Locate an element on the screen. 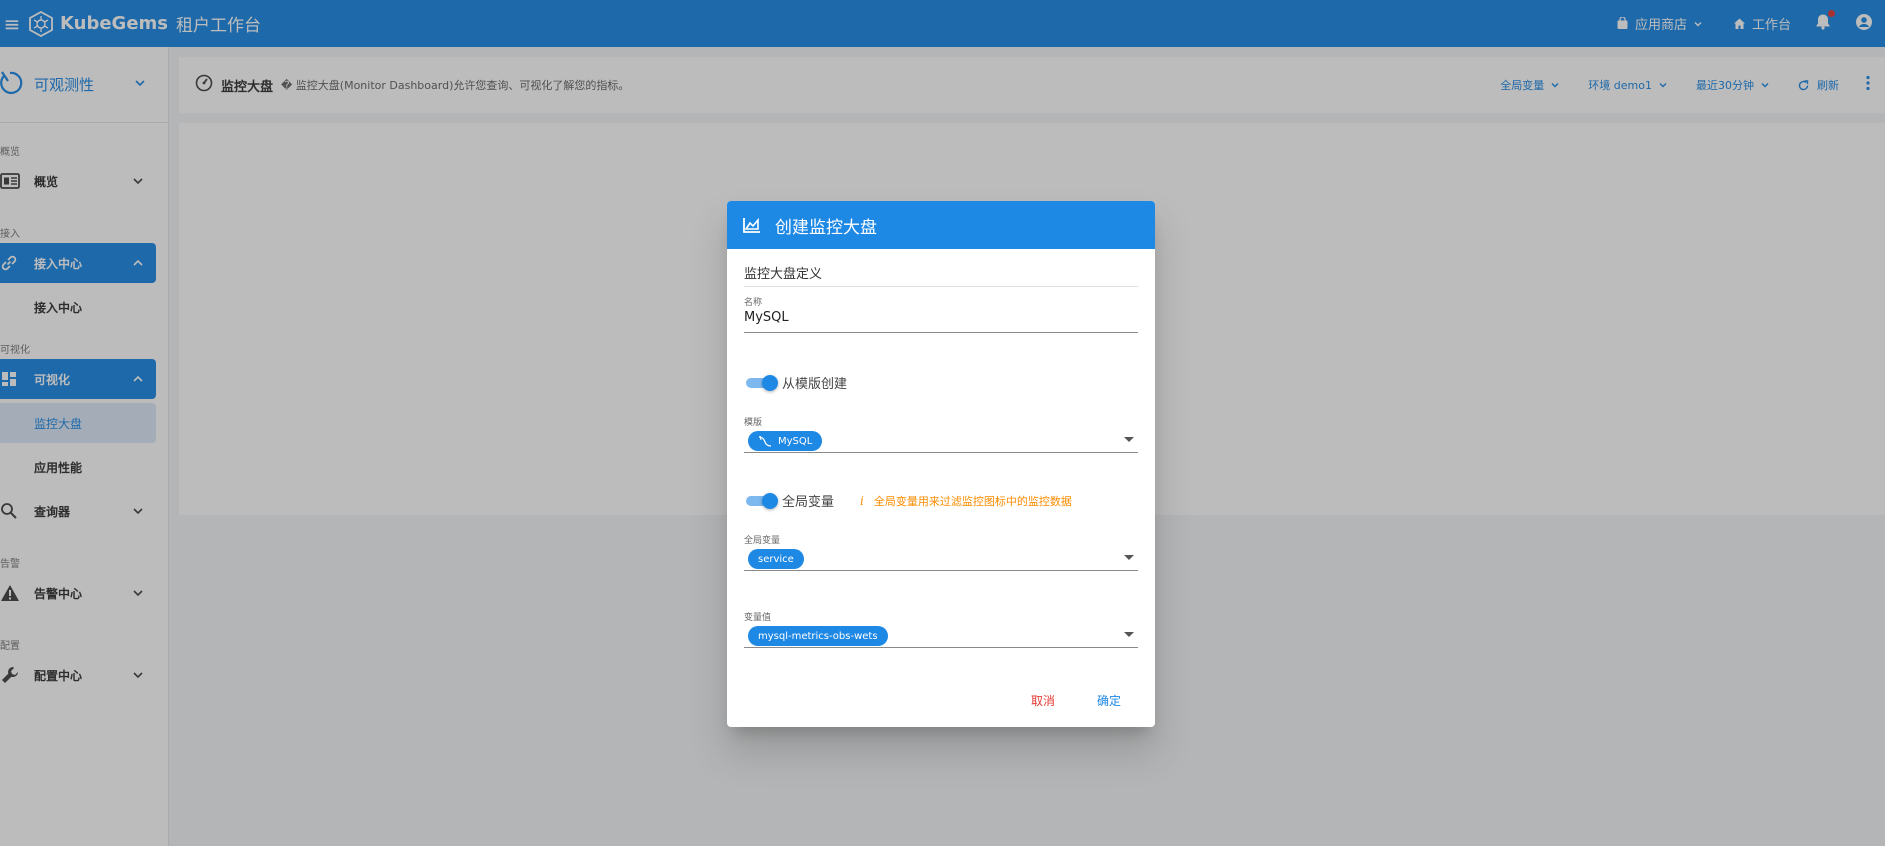  var-value-select: 变量值 mysql-metrics-obs-wets is located at coordinates (941, 629).